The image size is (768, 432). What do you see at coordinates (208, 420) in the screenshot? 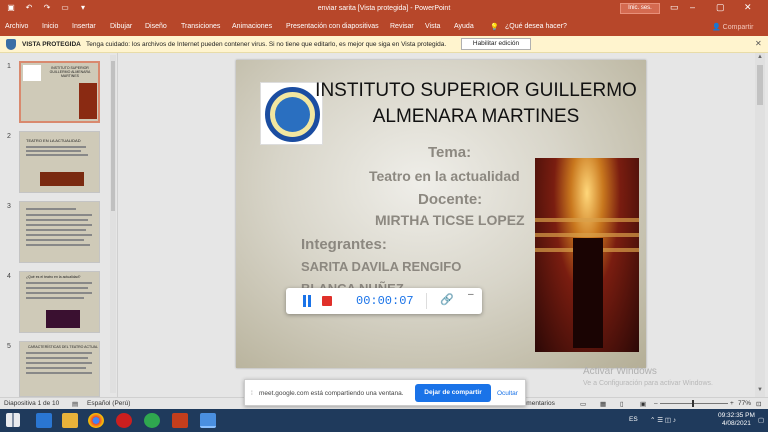
I see `meet-taskbar-icon` at bounding box center [208, 420].